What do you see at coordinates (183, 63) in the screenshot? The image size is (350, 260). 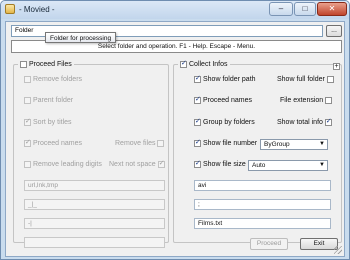 I see `collect-infos-checkbox` at bounding box center [183, 63].